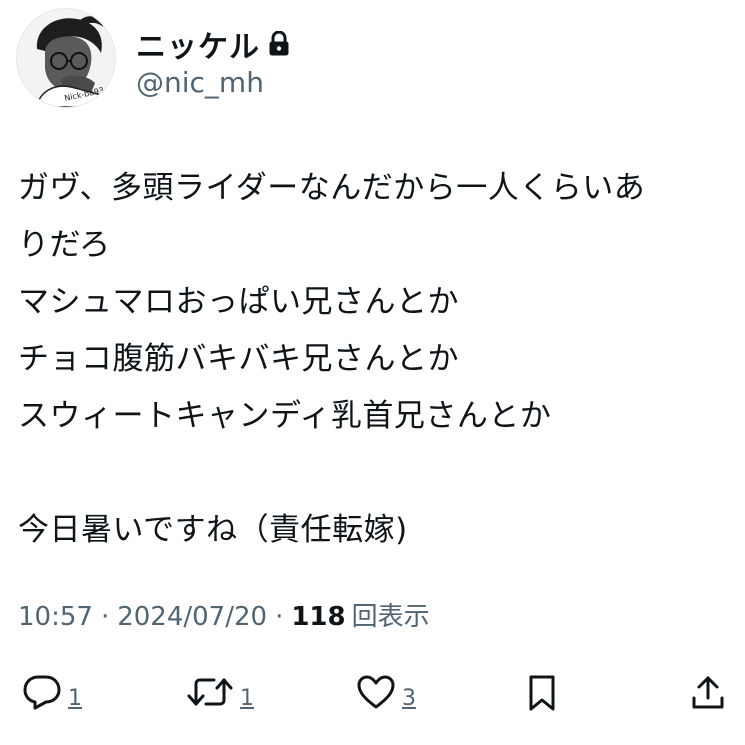  What do you see at coordinates (366, 58) in the screenshot?
I see `tweet-header: Nick-ba93 ニッケル @nic_mh` at bounding box center [366, 58].